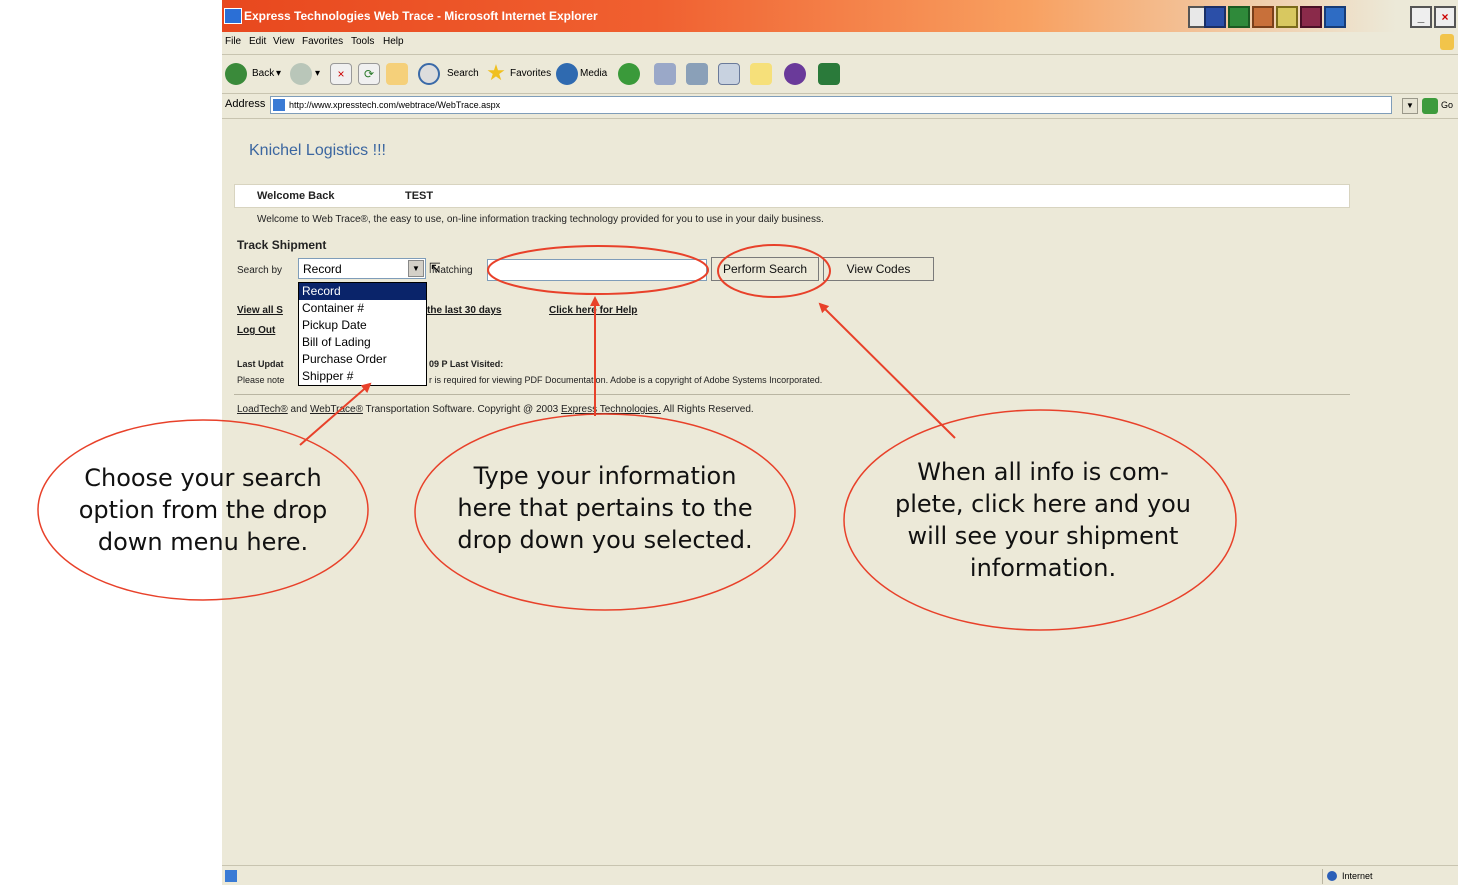  I want to click on dropdown-option-container: Container #, so click(362, 308).